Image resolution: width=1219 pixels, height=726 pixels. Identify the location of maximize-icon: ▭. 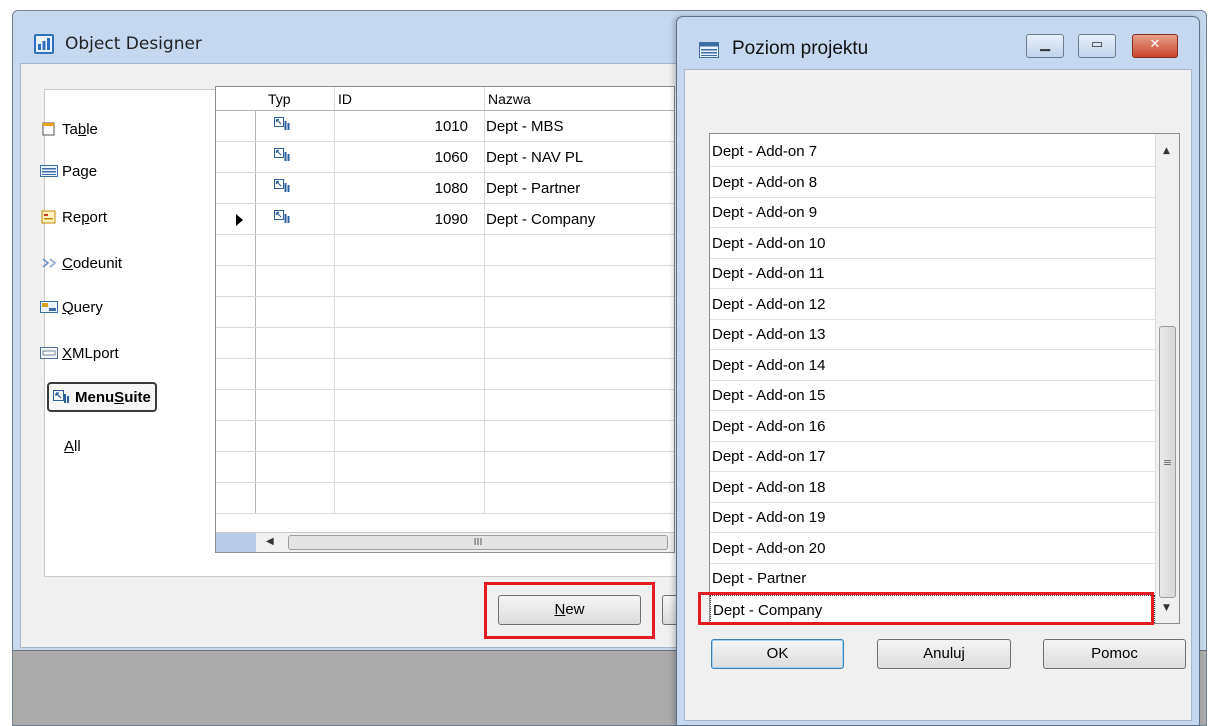
(1097, 44).